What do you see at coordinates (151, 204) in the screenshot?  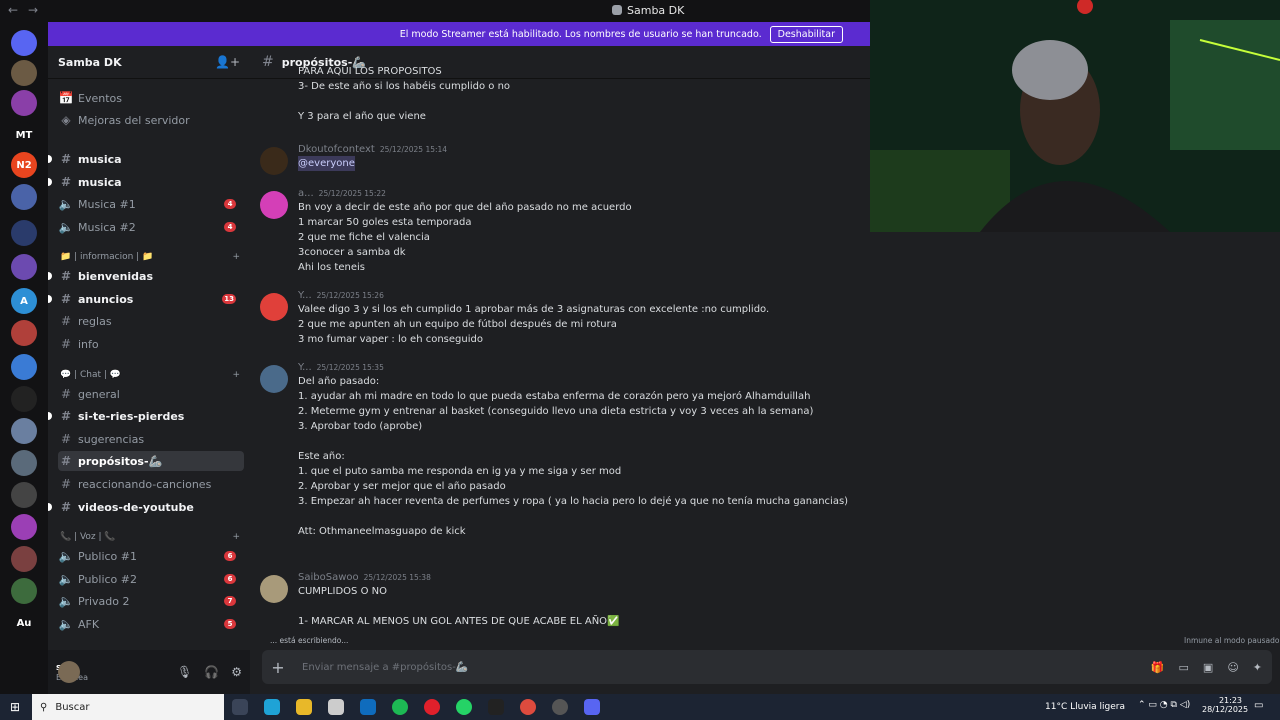 I see `channel-item: 🔈 Musica #1 4` at bounding box center [151, 204].